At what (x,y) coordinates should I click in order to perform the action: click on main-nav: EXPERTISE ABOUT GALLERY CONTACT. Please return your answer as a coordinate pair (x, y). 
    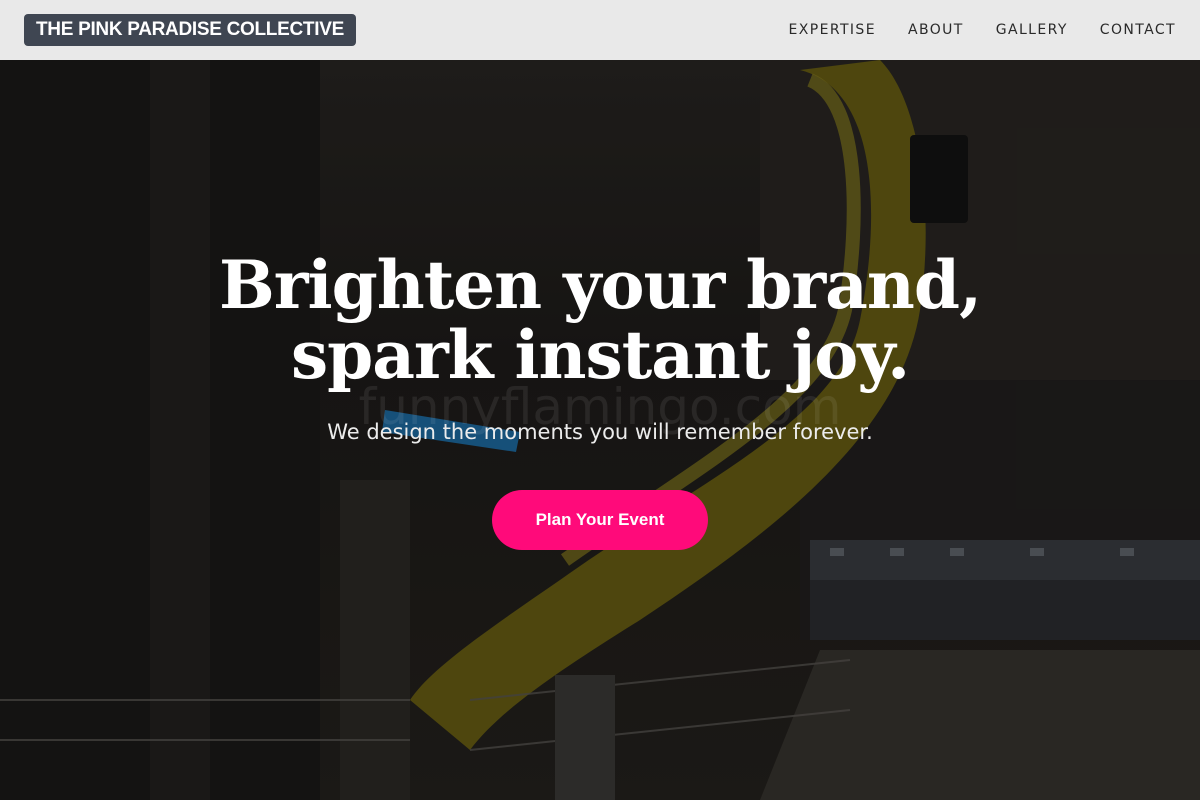
    Looking at the image, I should click on (982, 30).